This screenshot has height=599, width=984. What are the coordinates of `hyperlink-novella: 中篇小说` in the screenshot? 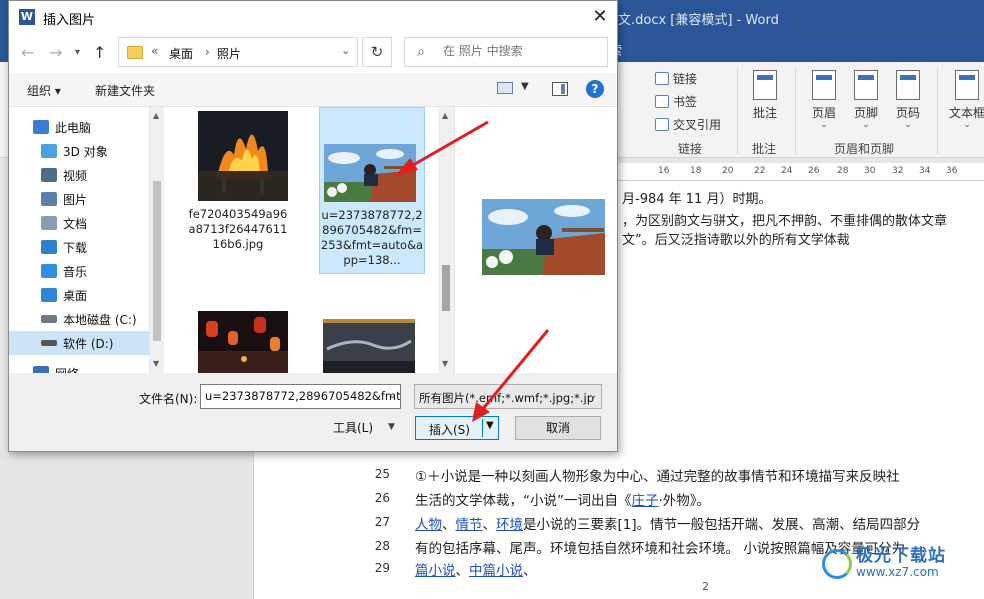 It's located at (496, 571).